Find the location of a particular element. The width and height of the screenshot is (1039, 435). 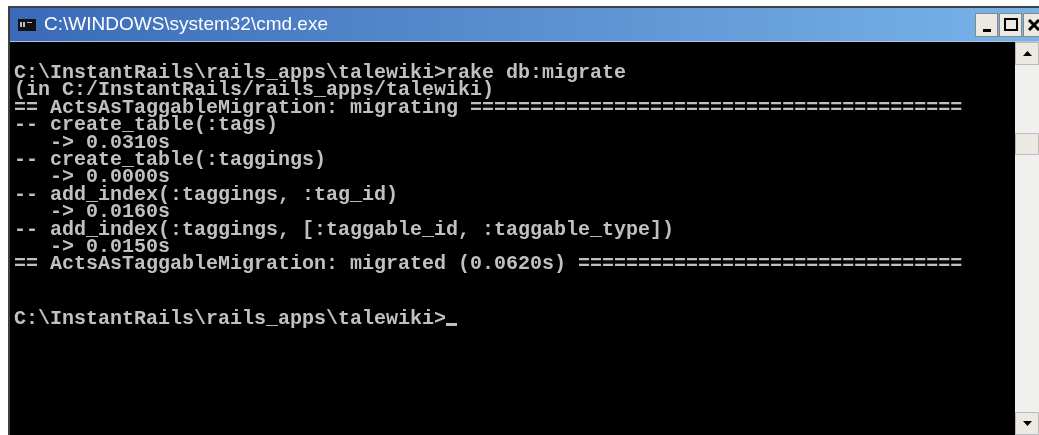

console-line: C:\InstantRails\rails_apps\talewiki>rake db:migrate is located at coordinates (320, 73).